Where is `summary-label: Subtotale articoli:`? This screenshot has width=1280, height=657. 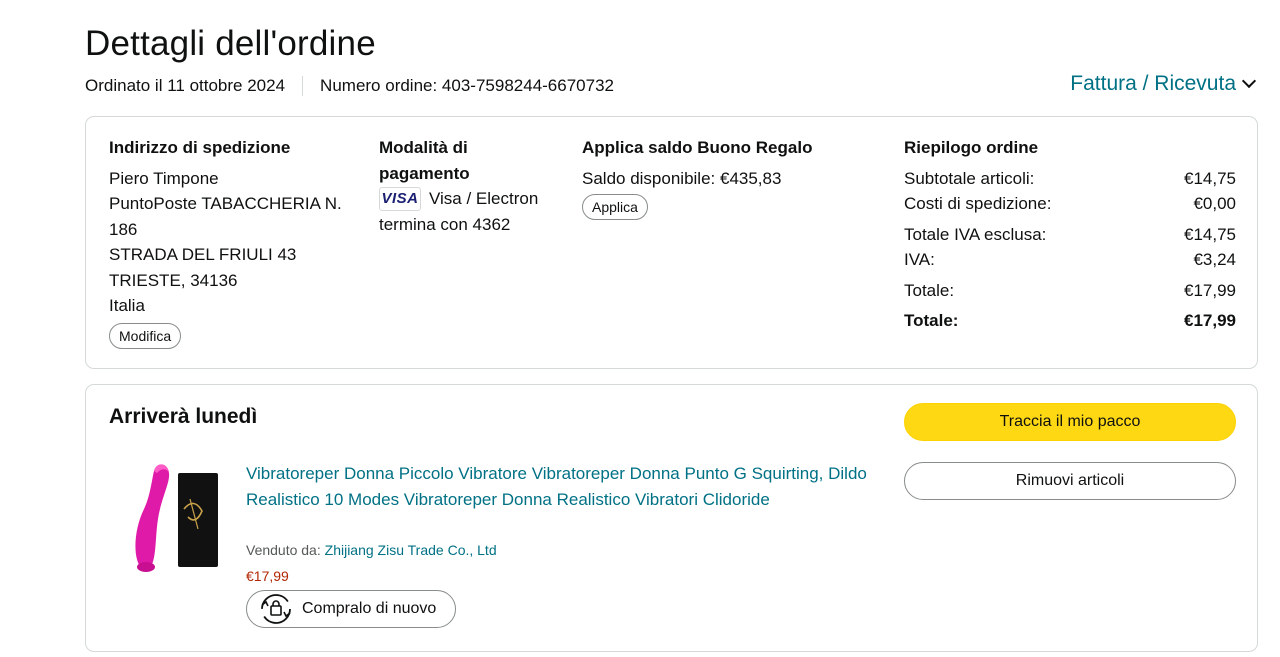 summary-label: Subtotale articoli: is located at coordinates (969, 178).